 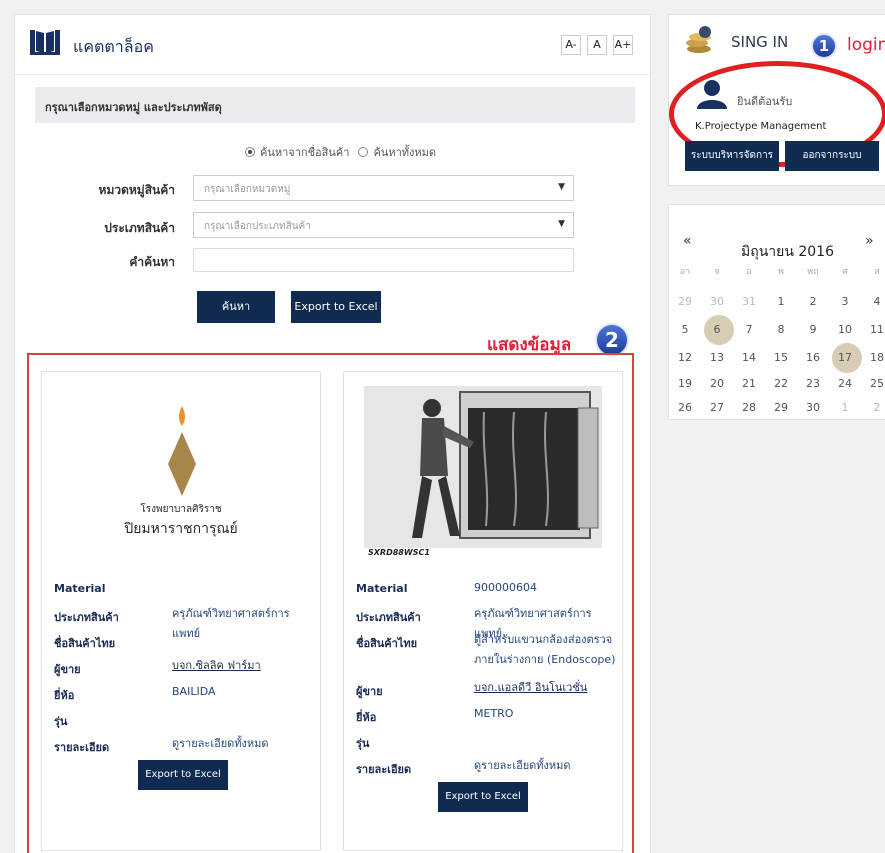 What do you see at coordinates (383, 225) in the screenshot?
I see `product-type-select: กรุณาเลือกประเภทสินค้า ▼` at bounding box center [383, 225].